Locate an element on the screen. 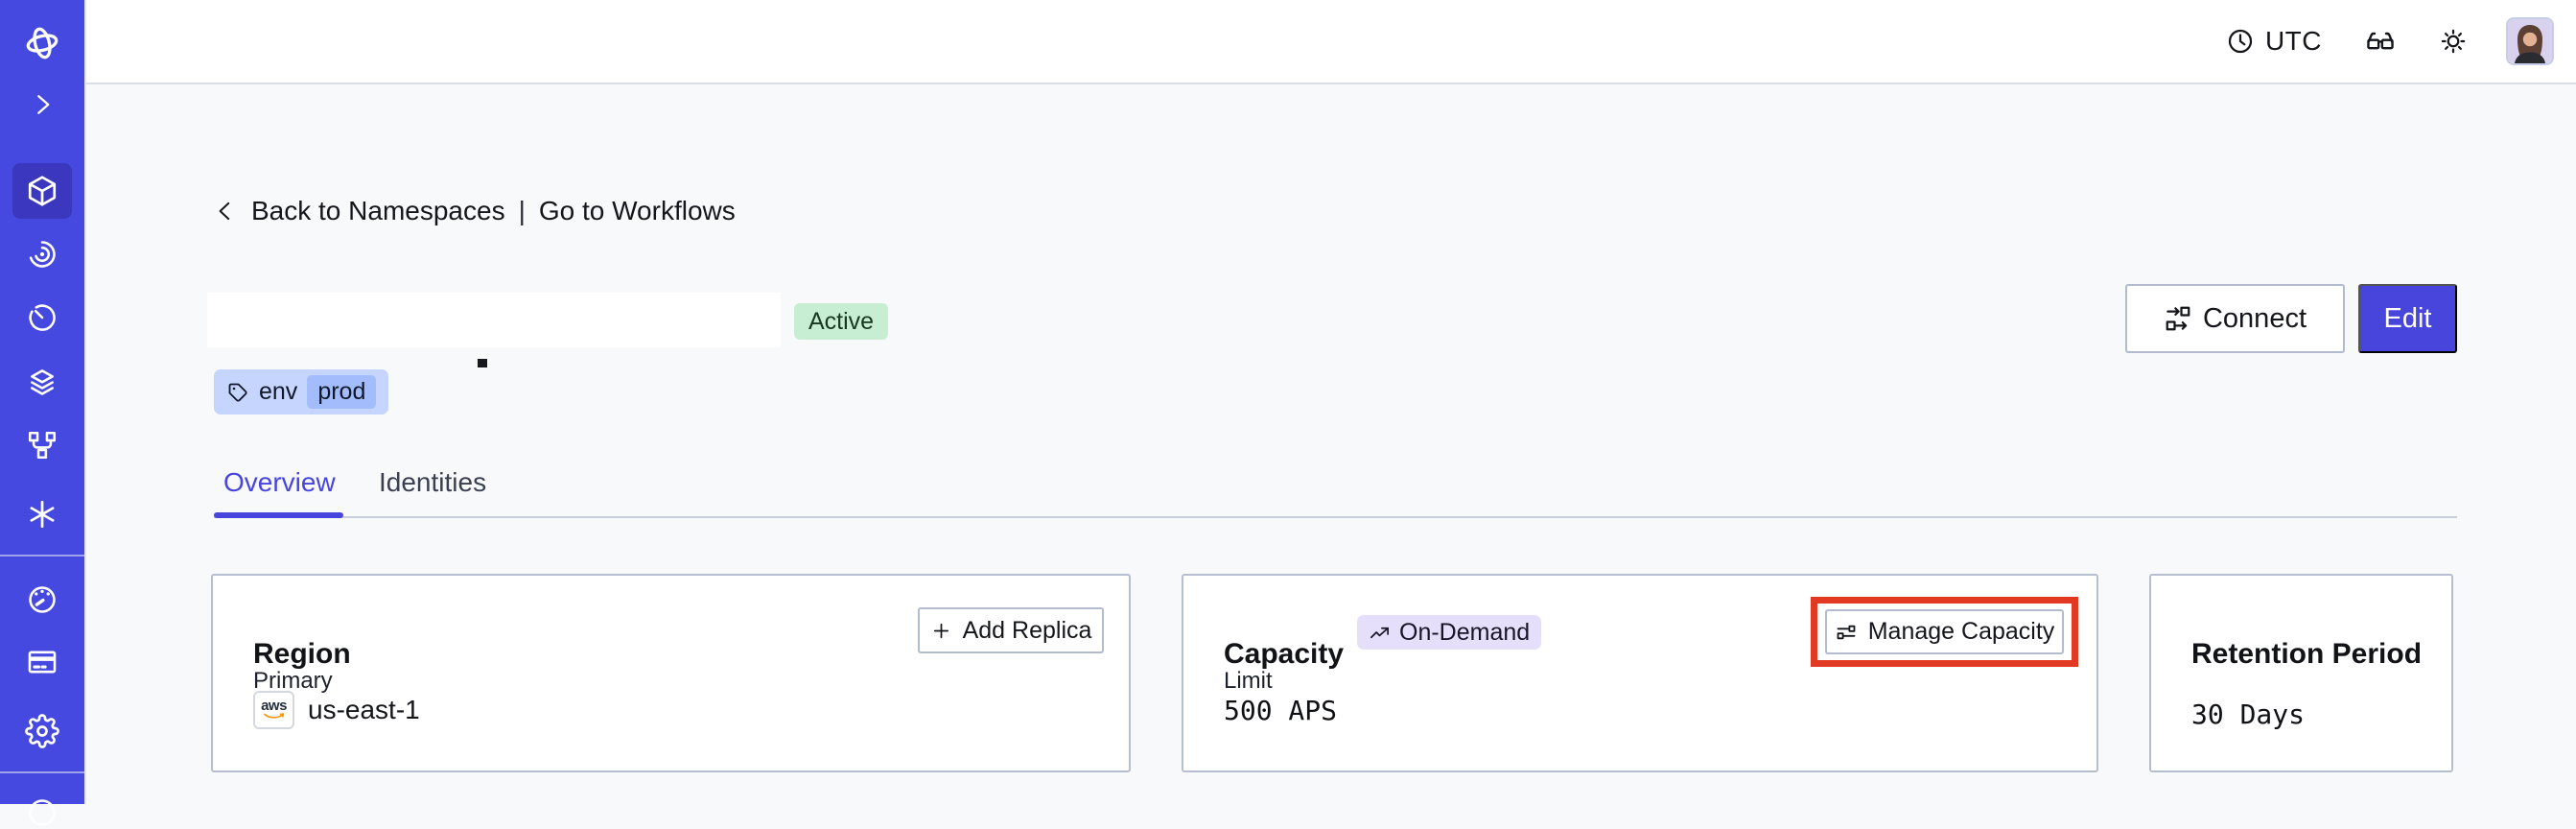 The height and width of the screenshot is (829, 2576). sidebar-item-batch-operations is located at coordinates (42, 382).